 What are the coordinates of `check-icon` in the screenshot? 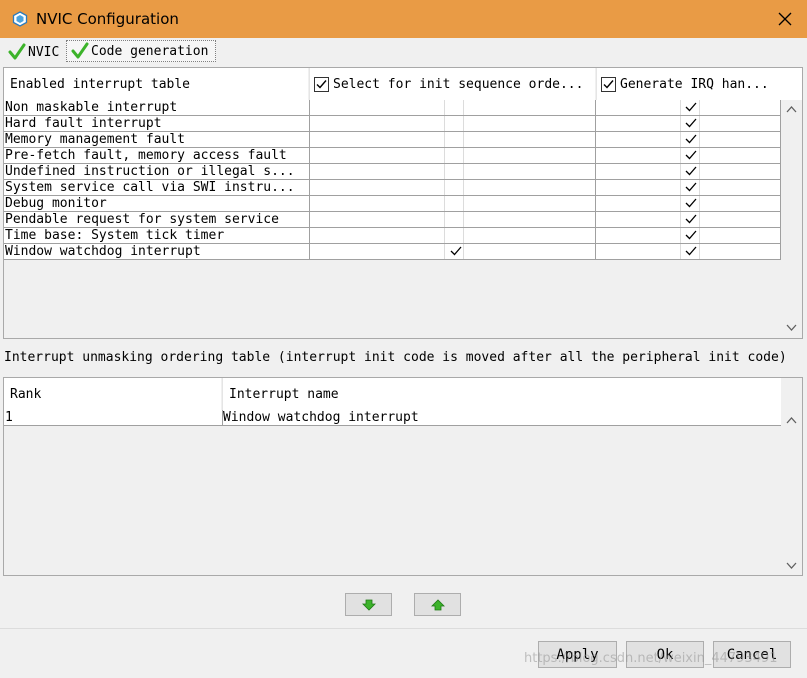 It's located at (17, 51).